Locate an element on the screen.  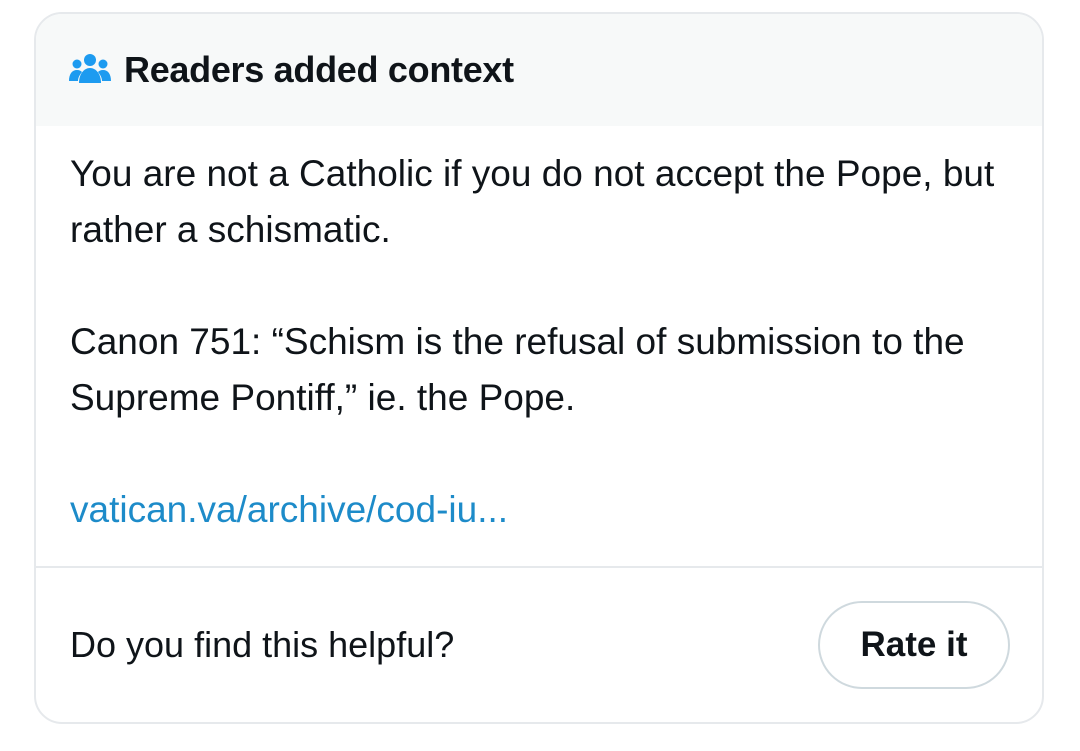
note-title: Readers added context is located at coordinates (319, 69).